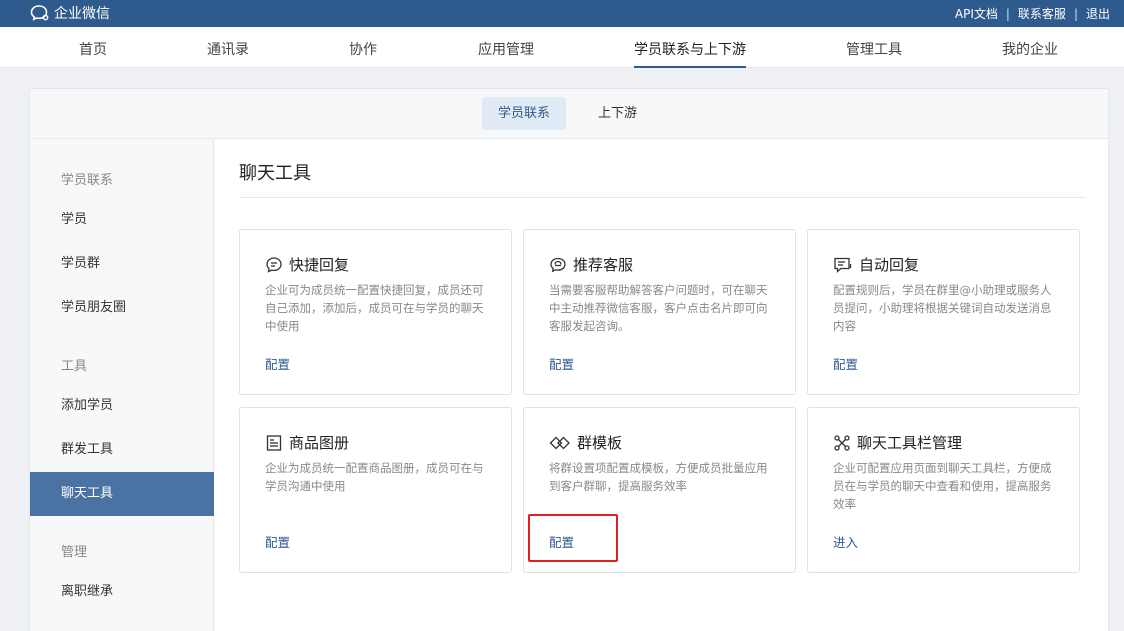  I want to click on card-group-template: 群模板 将群设置项配置成模板，方便成员批量应用到客户群聊，提高服务效率 配置, so click(659, 490).